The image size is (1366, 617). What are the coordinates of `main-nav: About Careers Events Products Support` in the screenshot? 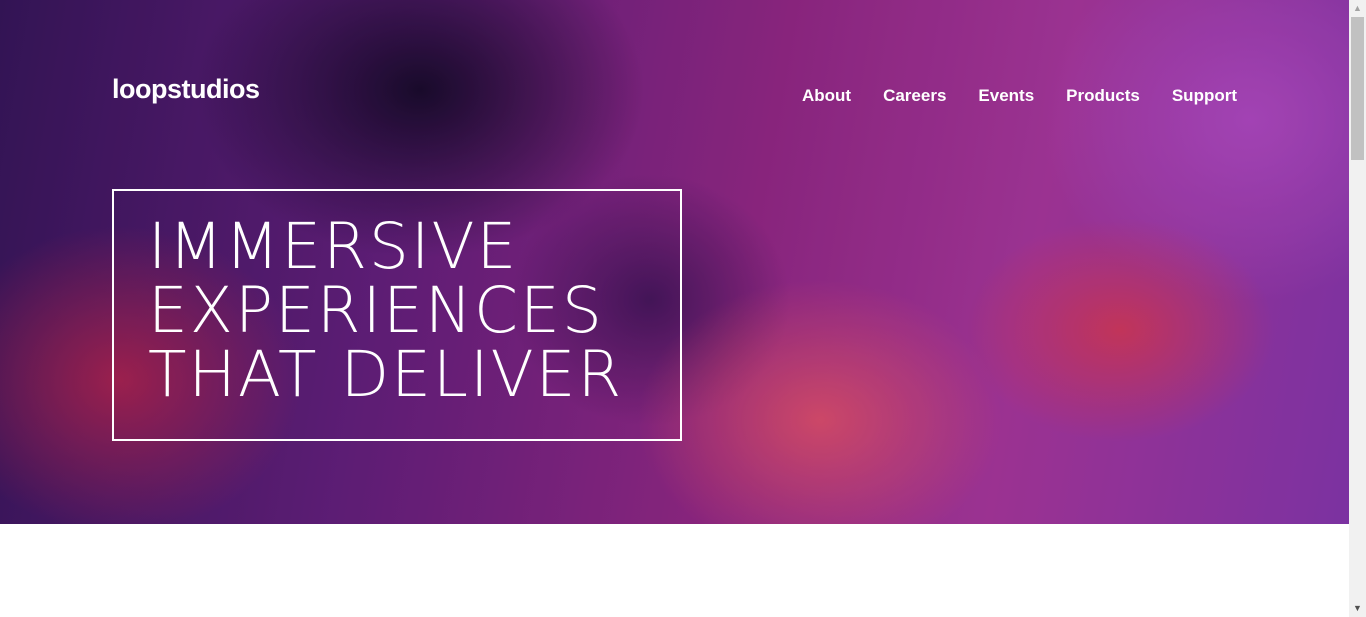 It's located at (1019, 96).